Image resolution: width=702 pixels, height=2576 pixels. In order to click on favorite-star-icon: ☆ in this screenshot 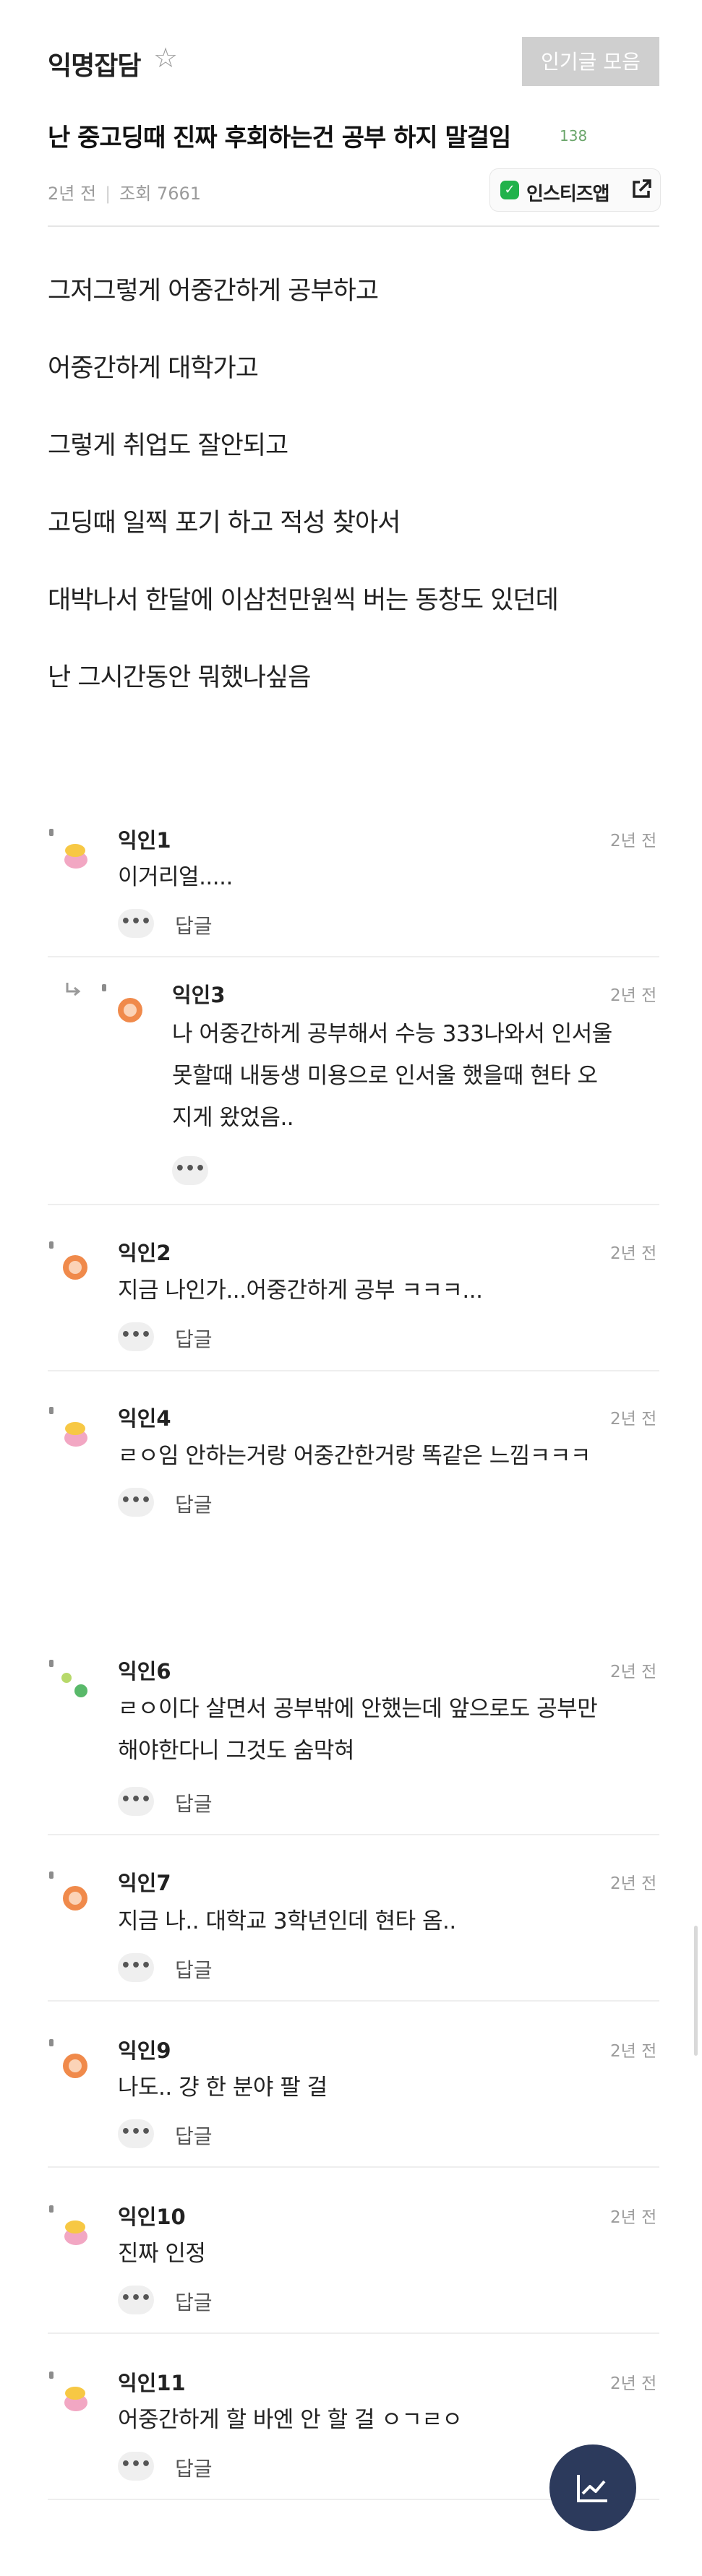, I will do `click(168, 57)`.